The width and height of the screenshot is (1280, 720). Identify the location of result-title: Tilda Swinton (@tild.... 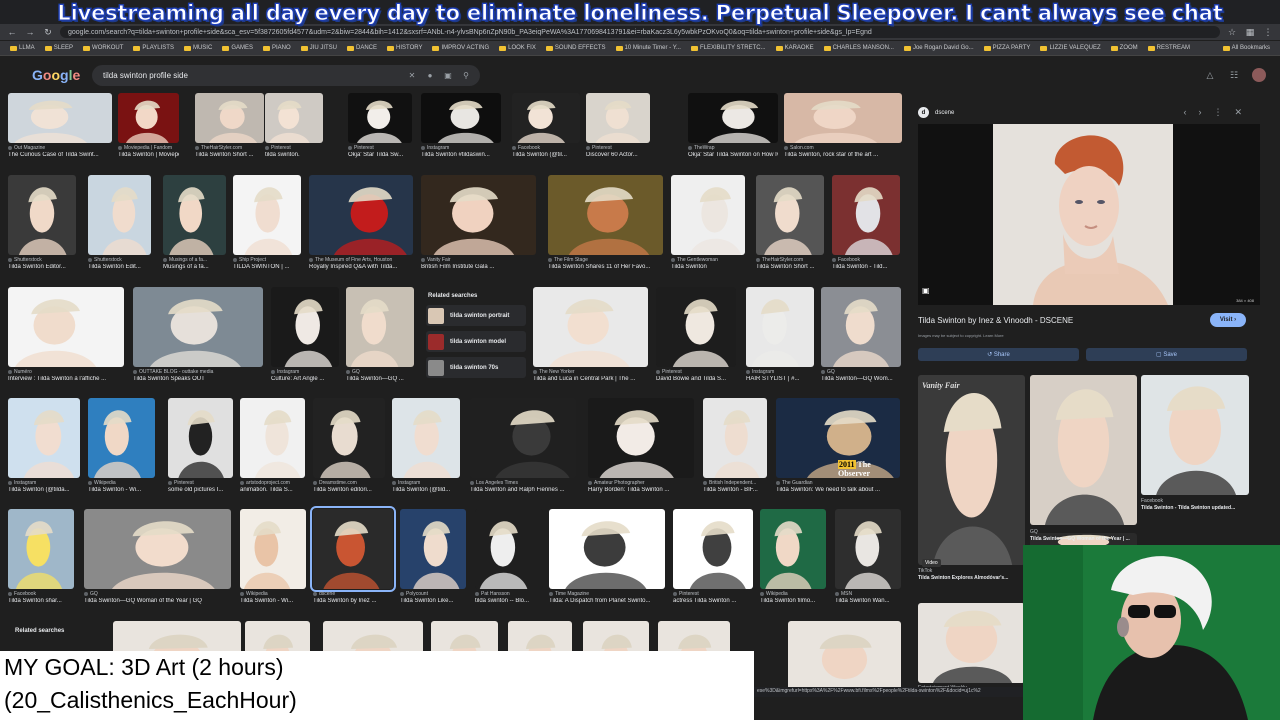
(426, 490).